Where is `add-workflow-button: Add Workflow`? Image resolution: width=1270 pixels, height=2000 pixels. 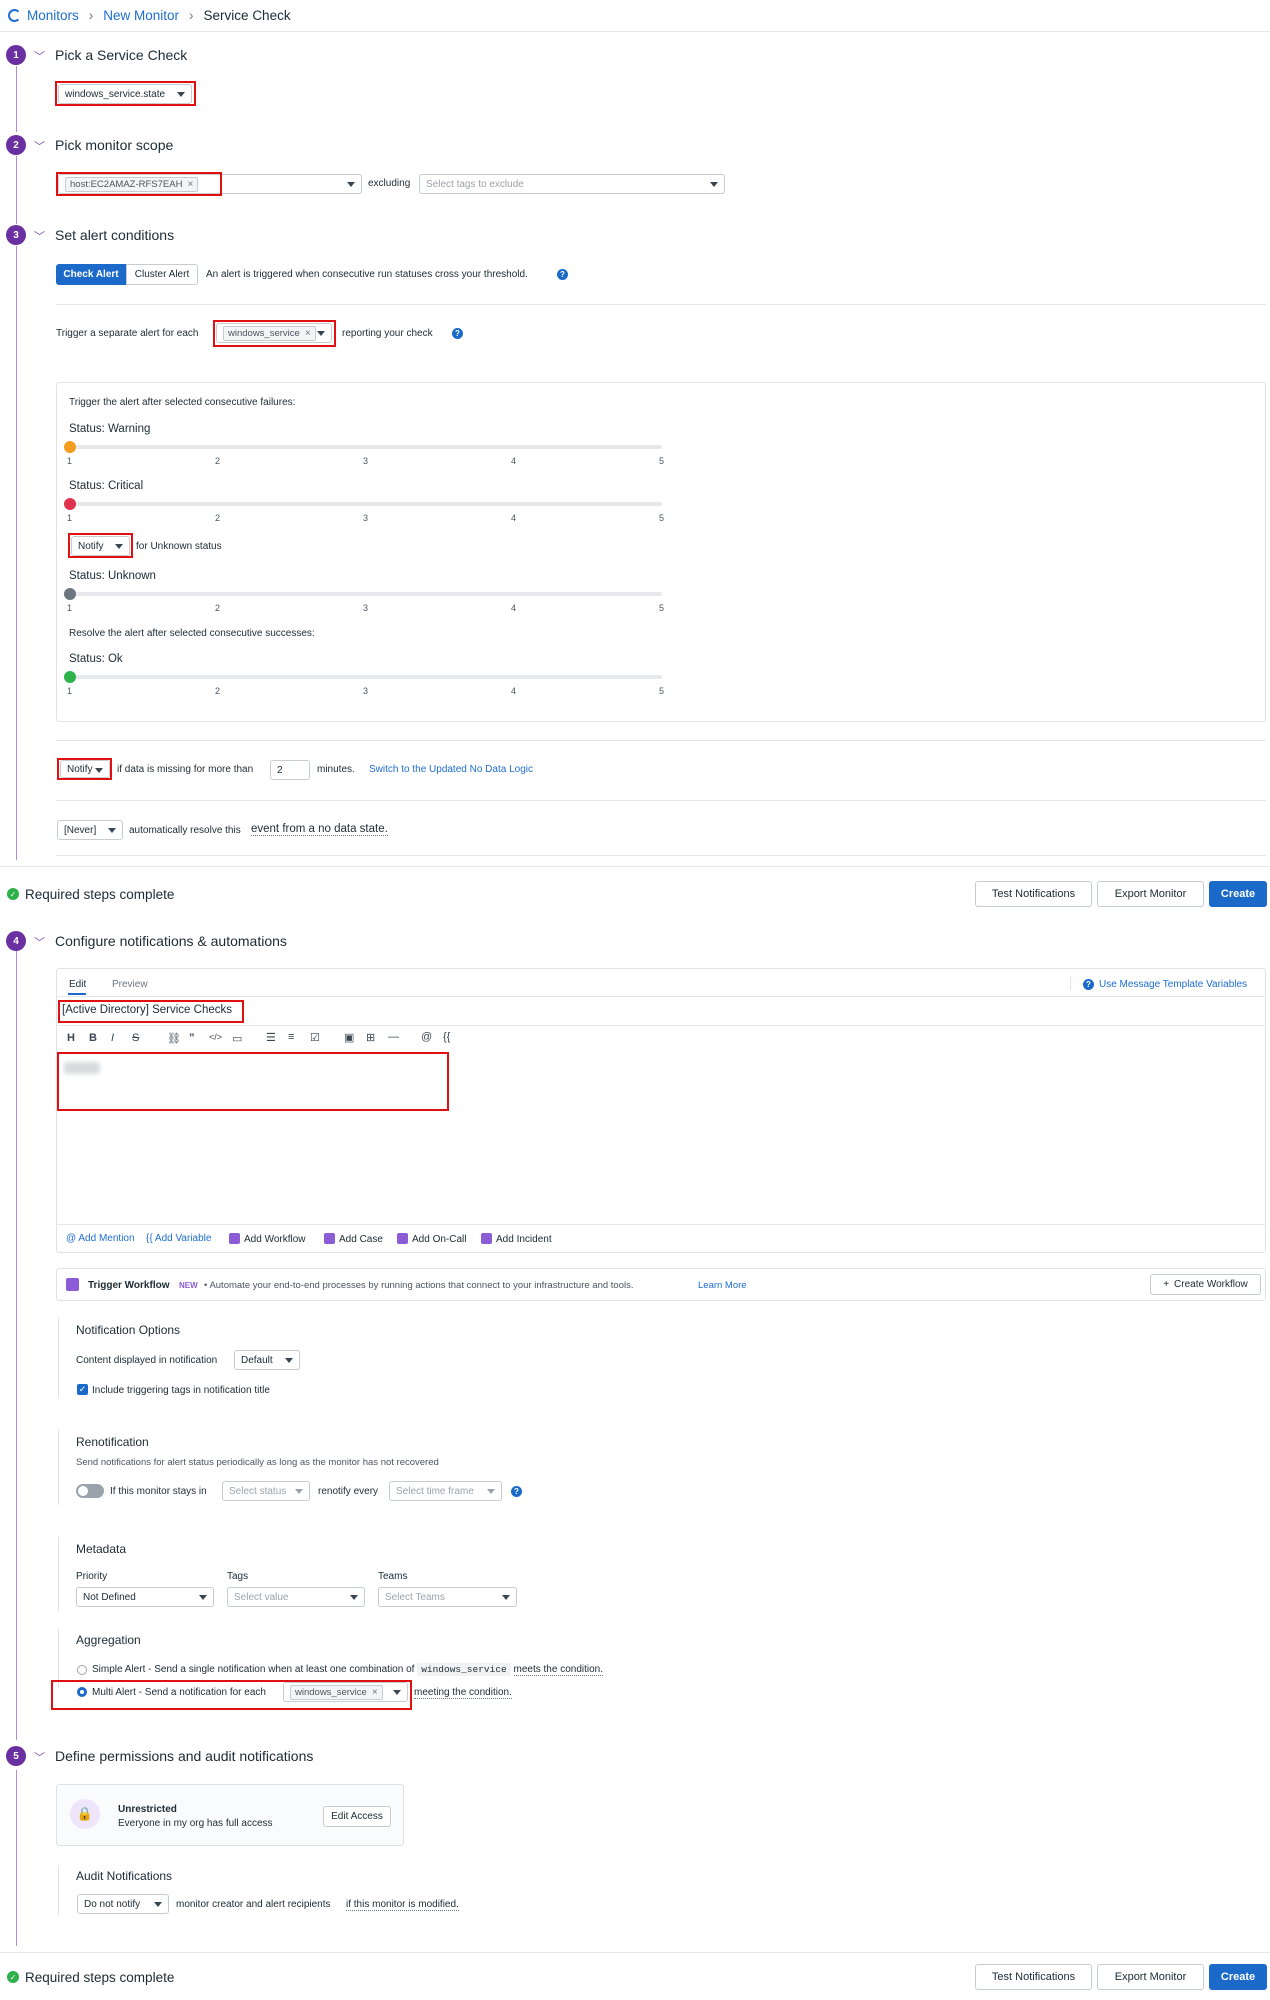 add-workflow-button: Add Workflow is located at coordinates (267, 1239).